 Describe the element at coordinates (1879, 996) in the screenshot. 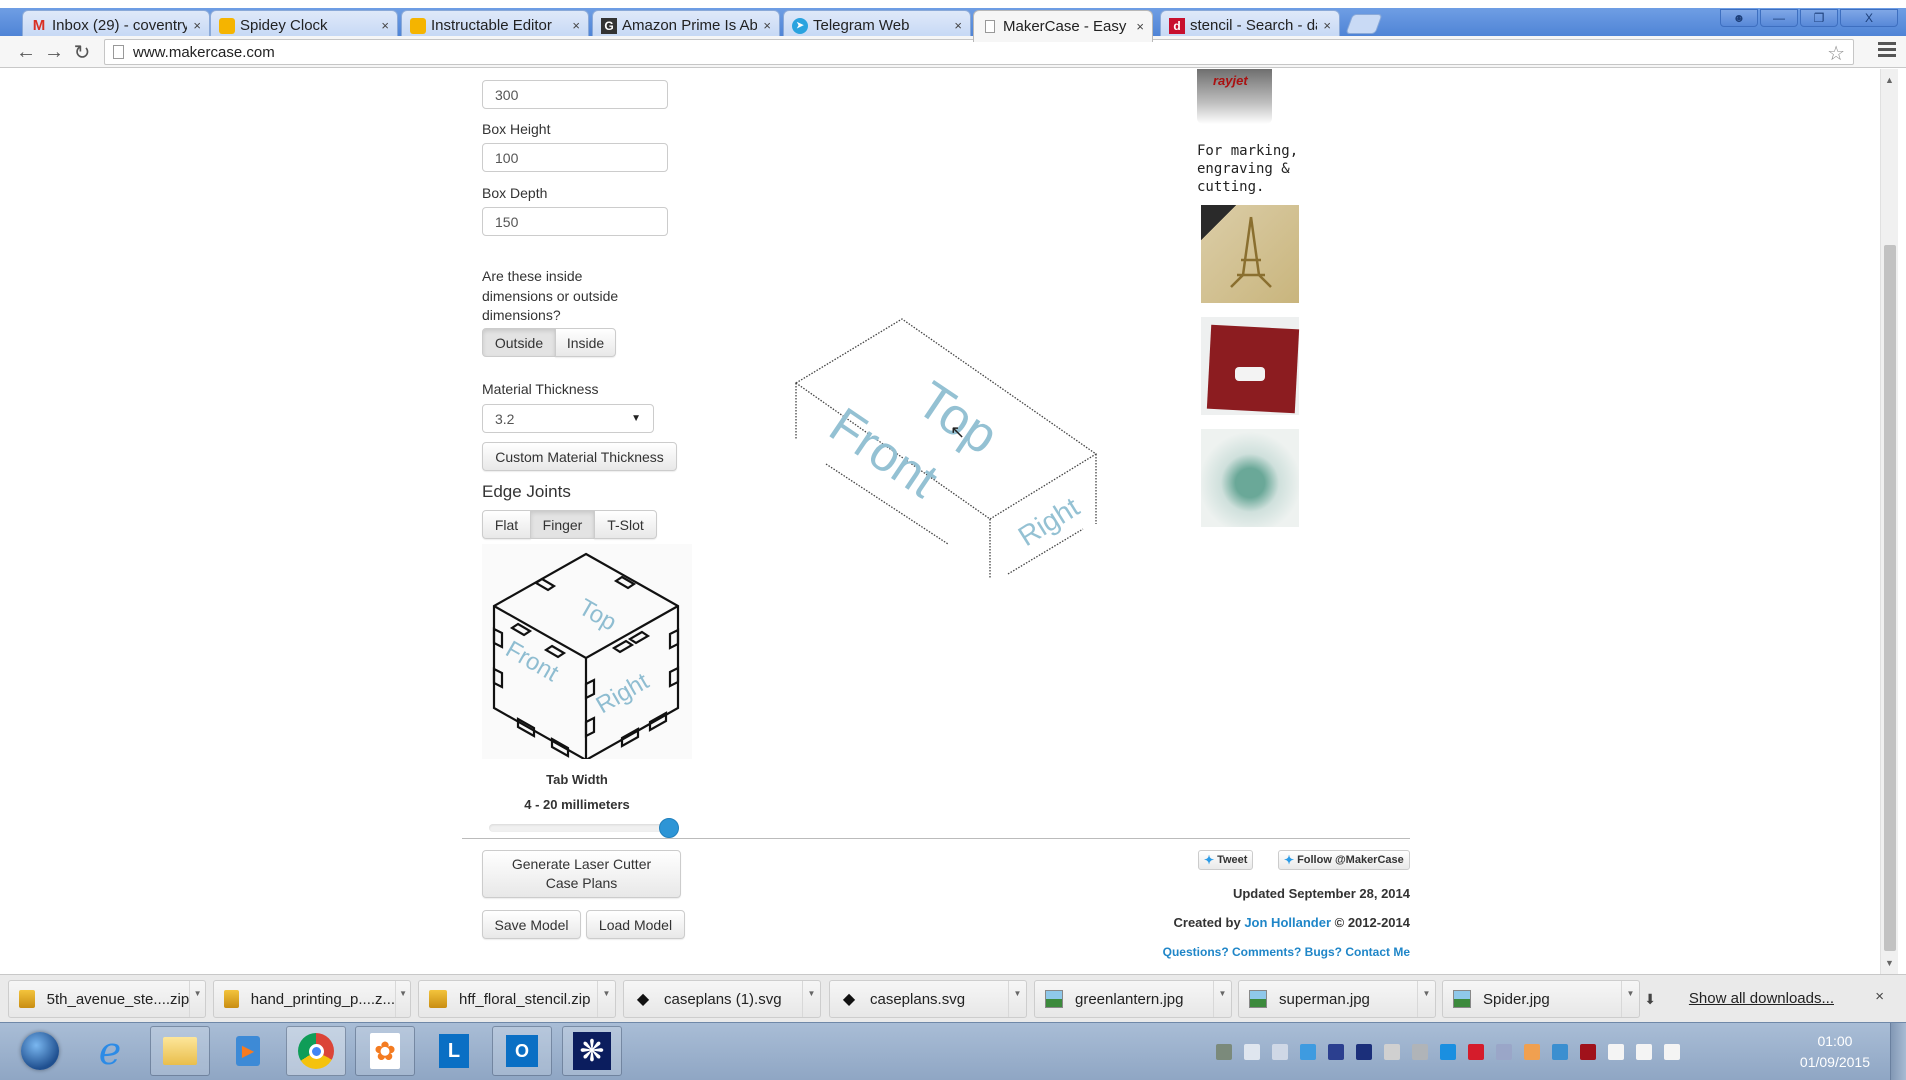

I see `close-downloads-shelf-icon: ×` at that location.